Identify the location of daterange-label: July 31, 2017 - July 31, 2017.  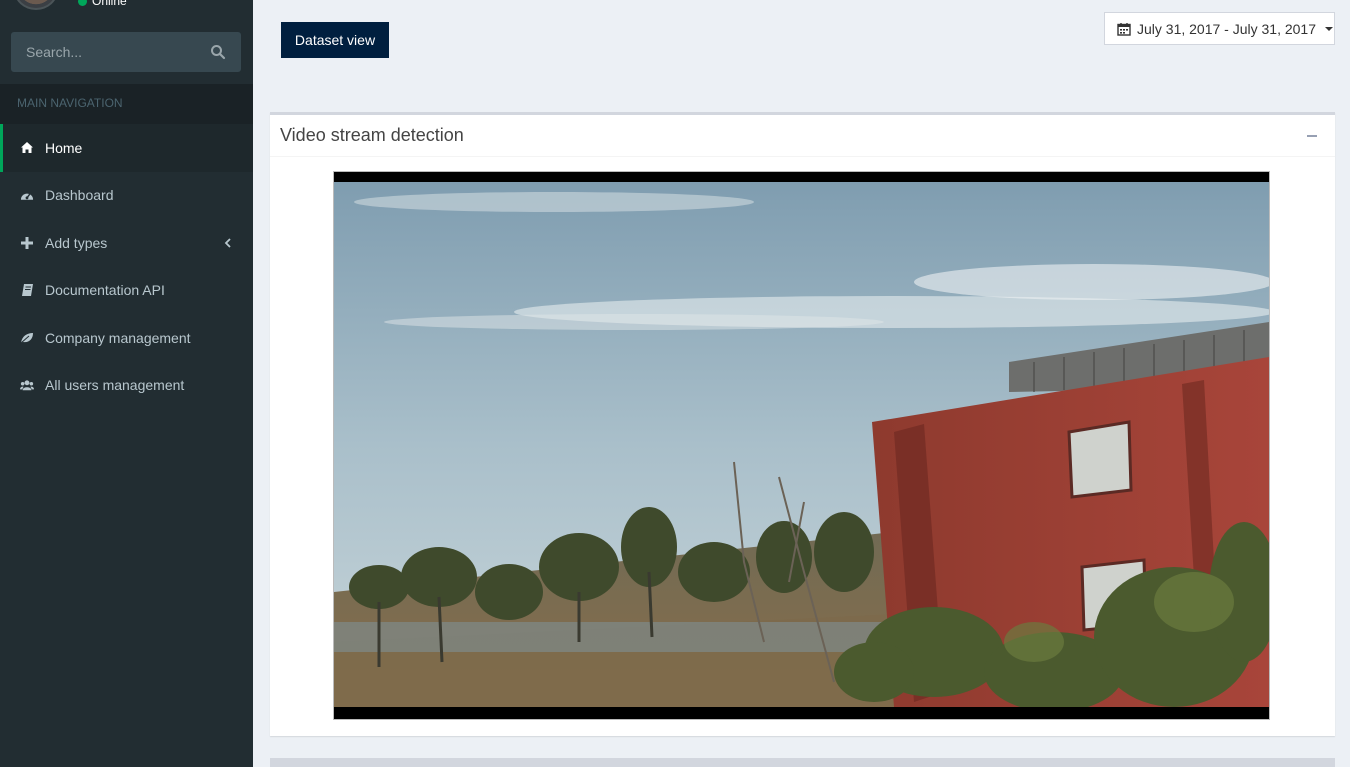
(1227, 28).